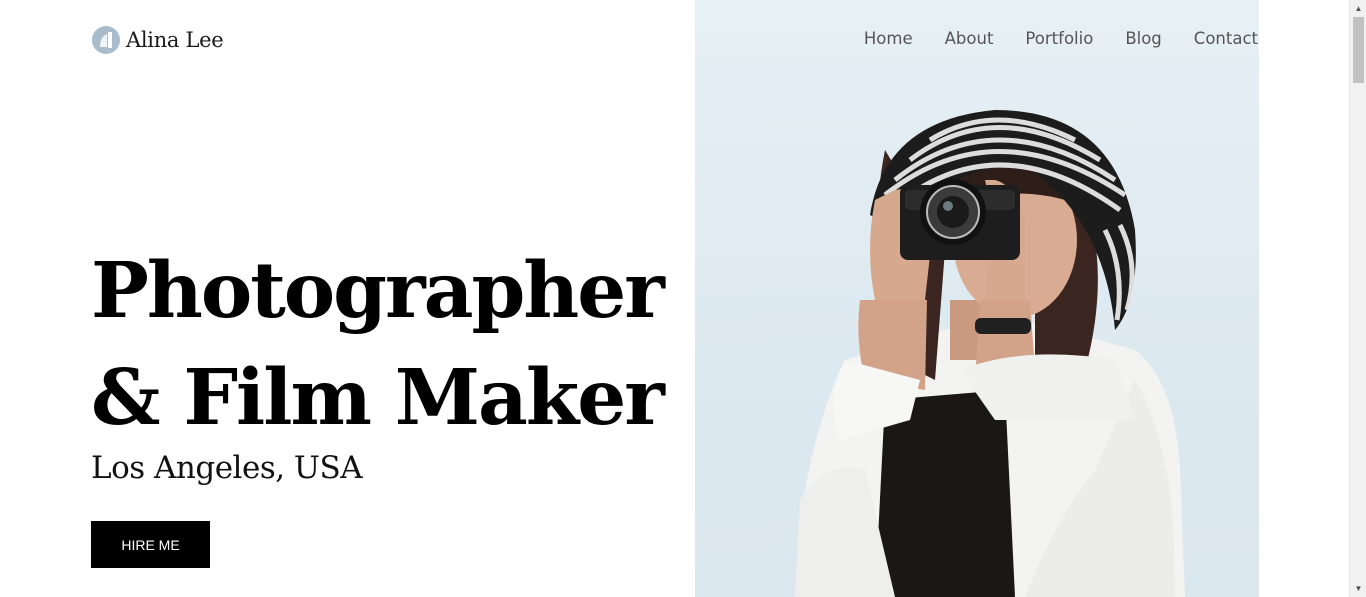  I want to click on main-nav: Home About Portfolio Blog Contact, so click(1061, 39).